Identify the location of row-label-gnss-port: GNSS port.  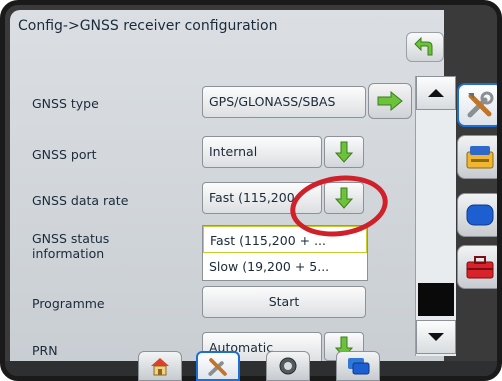
(64, 154).